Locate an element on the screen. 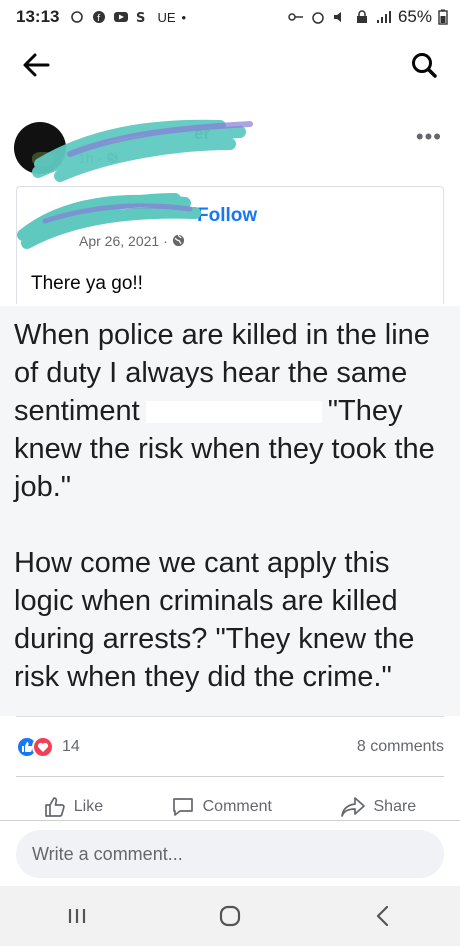  thumbs-up-icon is located at coordinates (54, 807).